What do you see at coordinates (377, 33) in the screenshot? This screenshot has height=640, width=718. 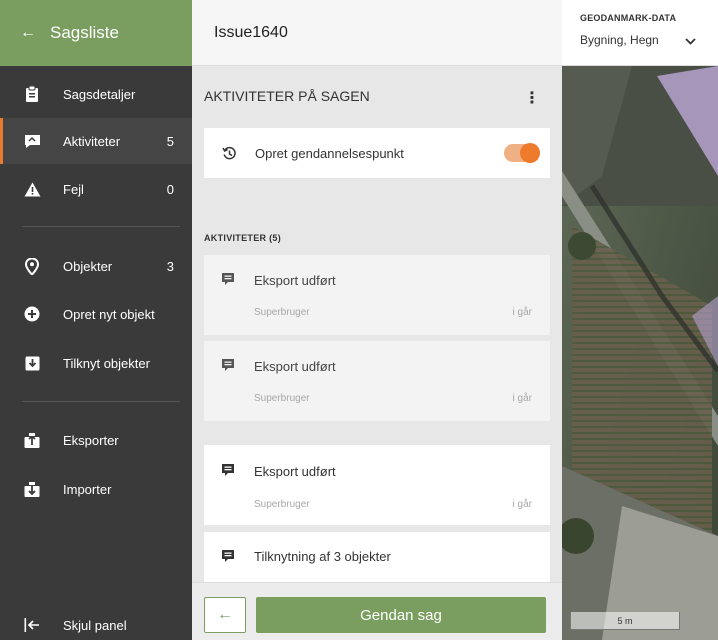 I see `issue-header: Issue1640` at bounding box center [377, 33].